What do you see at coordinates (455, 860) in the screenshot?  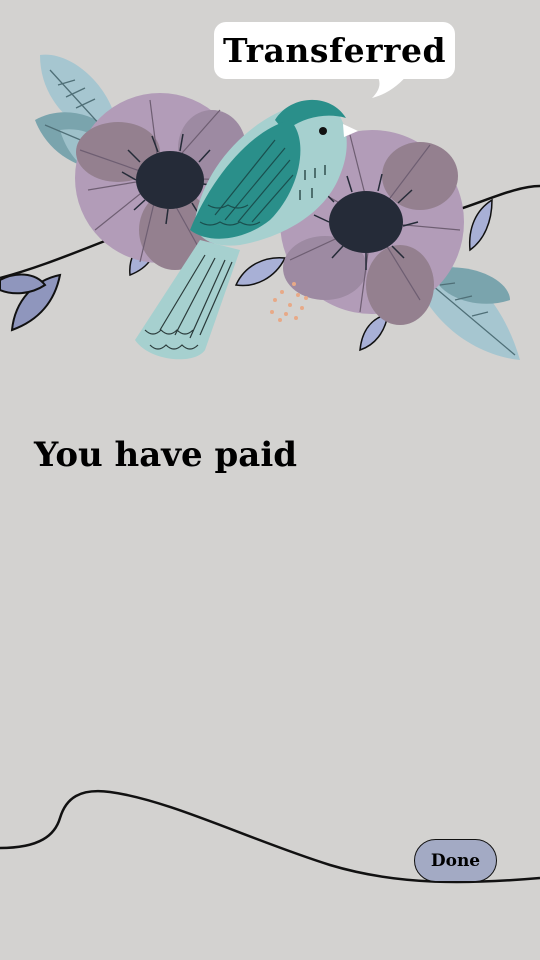 I see `done-button: Done` at bounding box center [455, 860].